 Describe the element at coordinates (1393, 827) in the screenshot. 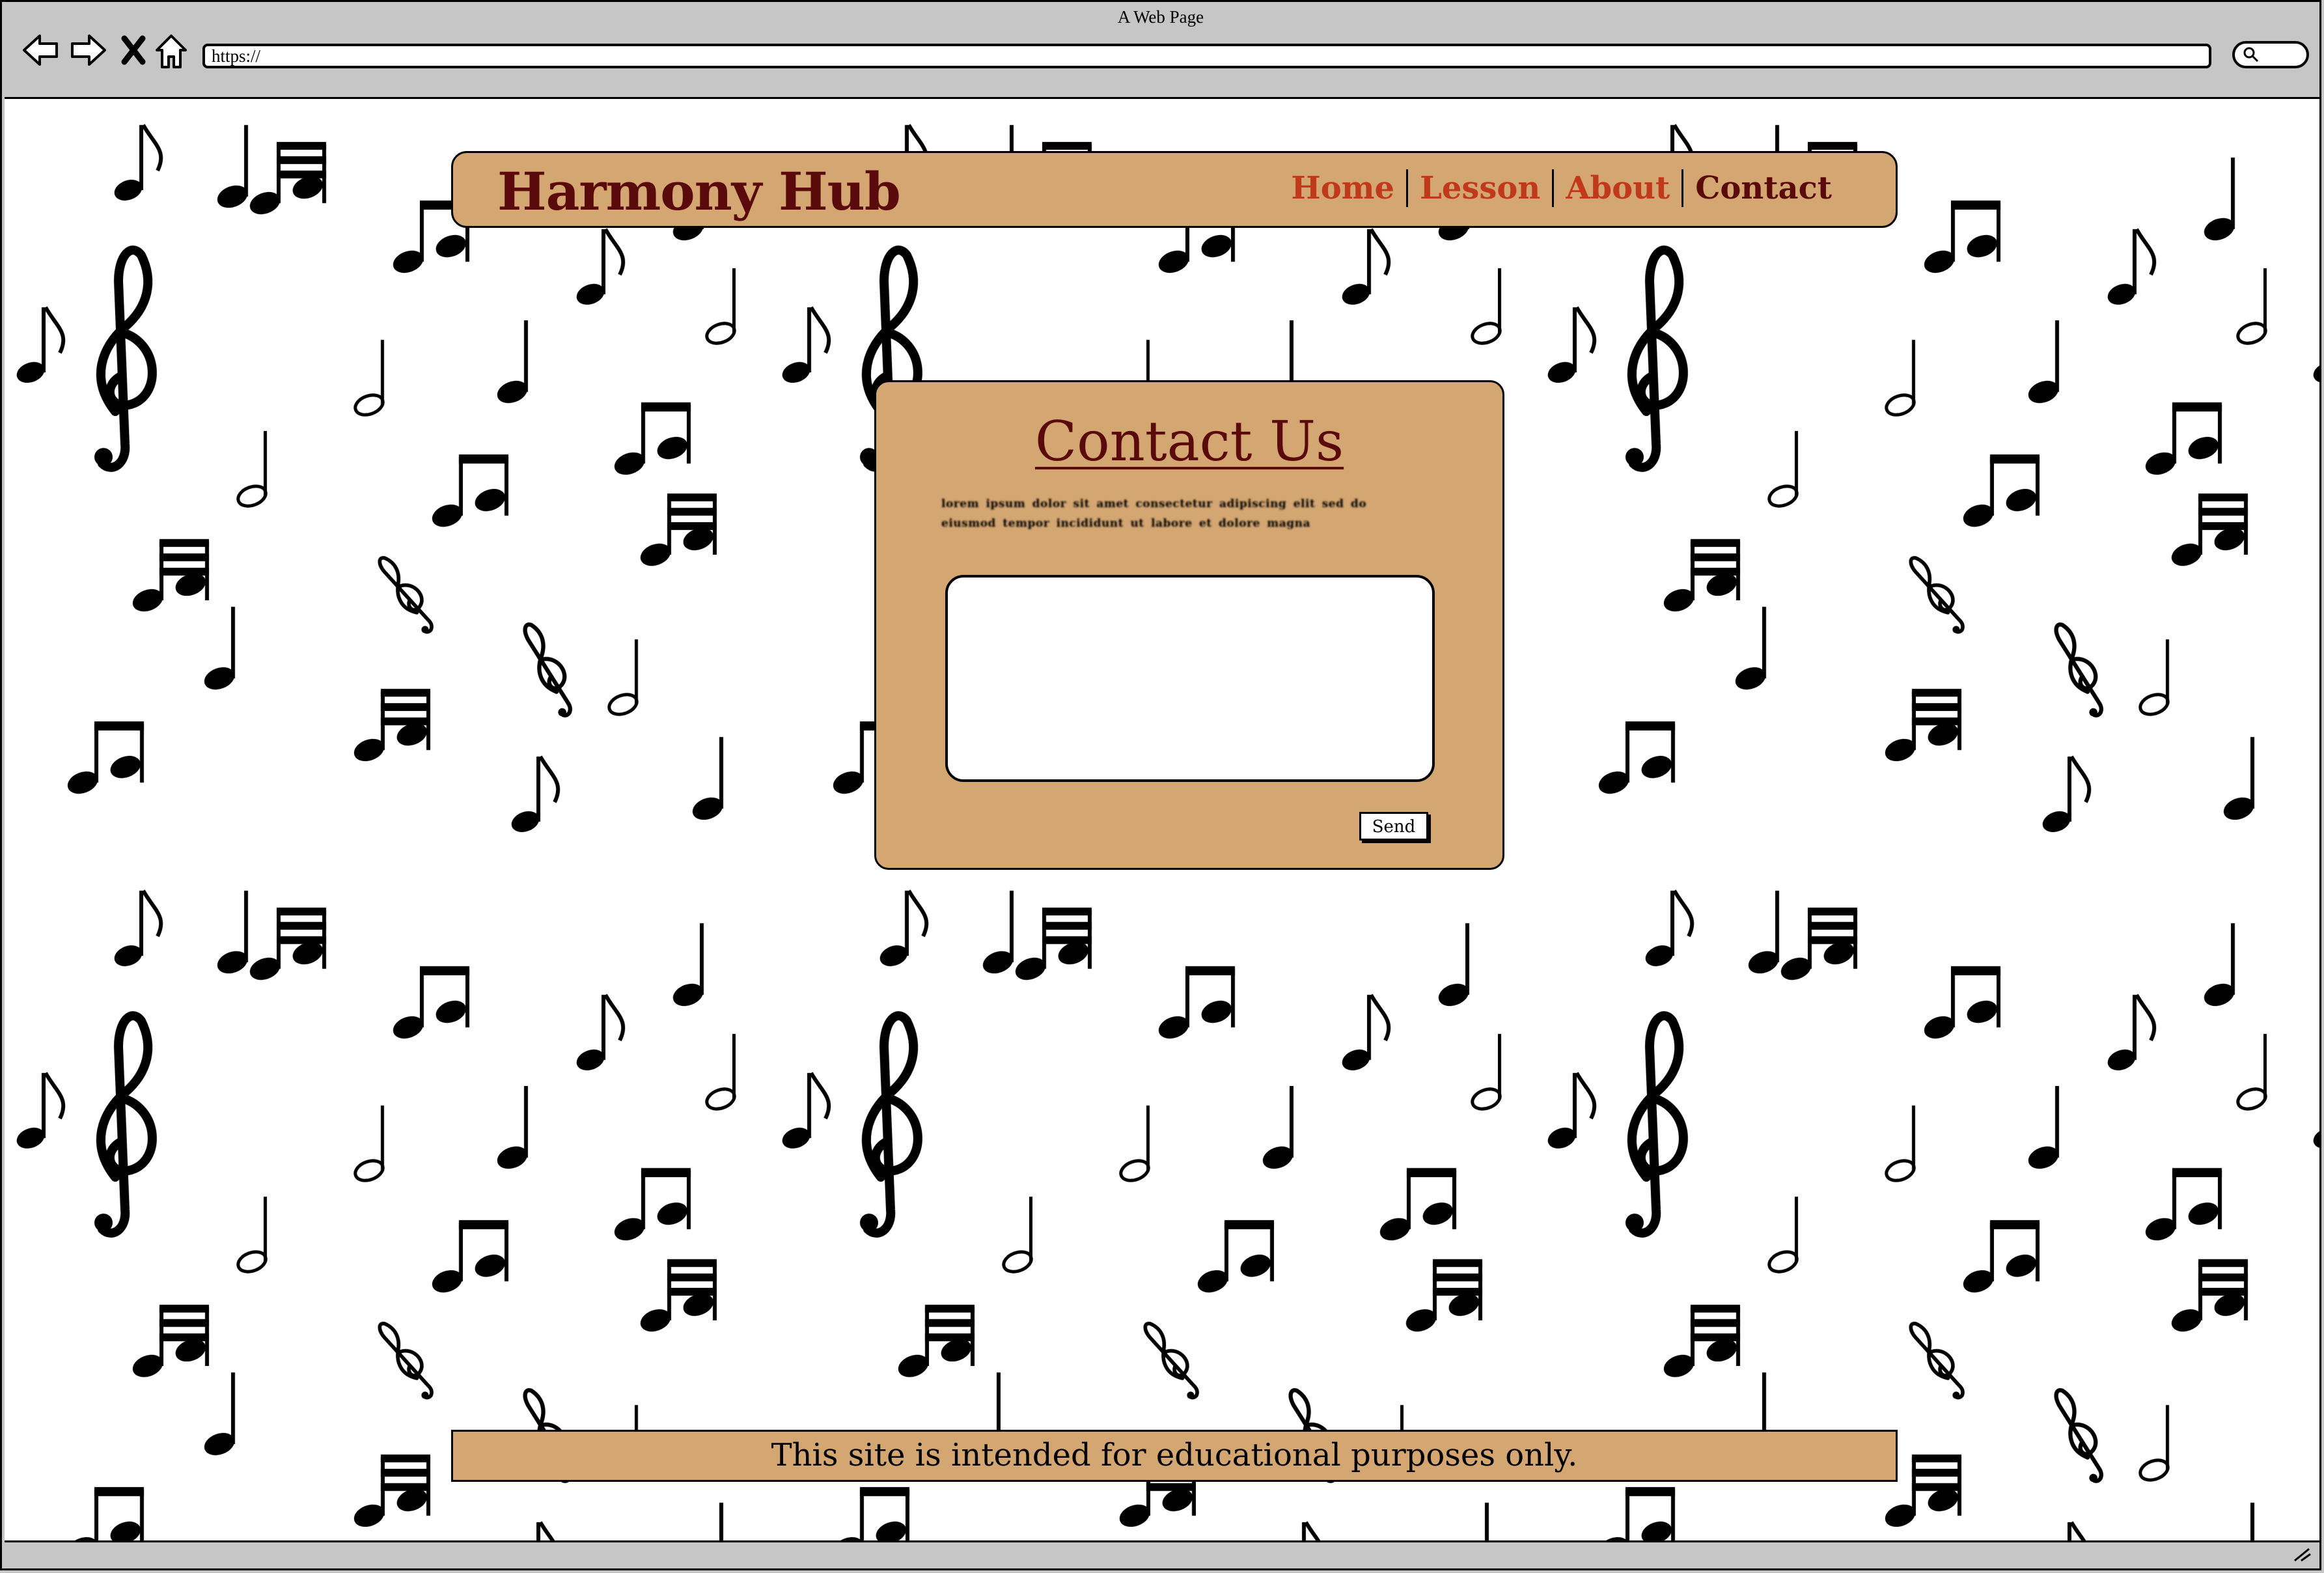

I see `send-button: Send` at that location.